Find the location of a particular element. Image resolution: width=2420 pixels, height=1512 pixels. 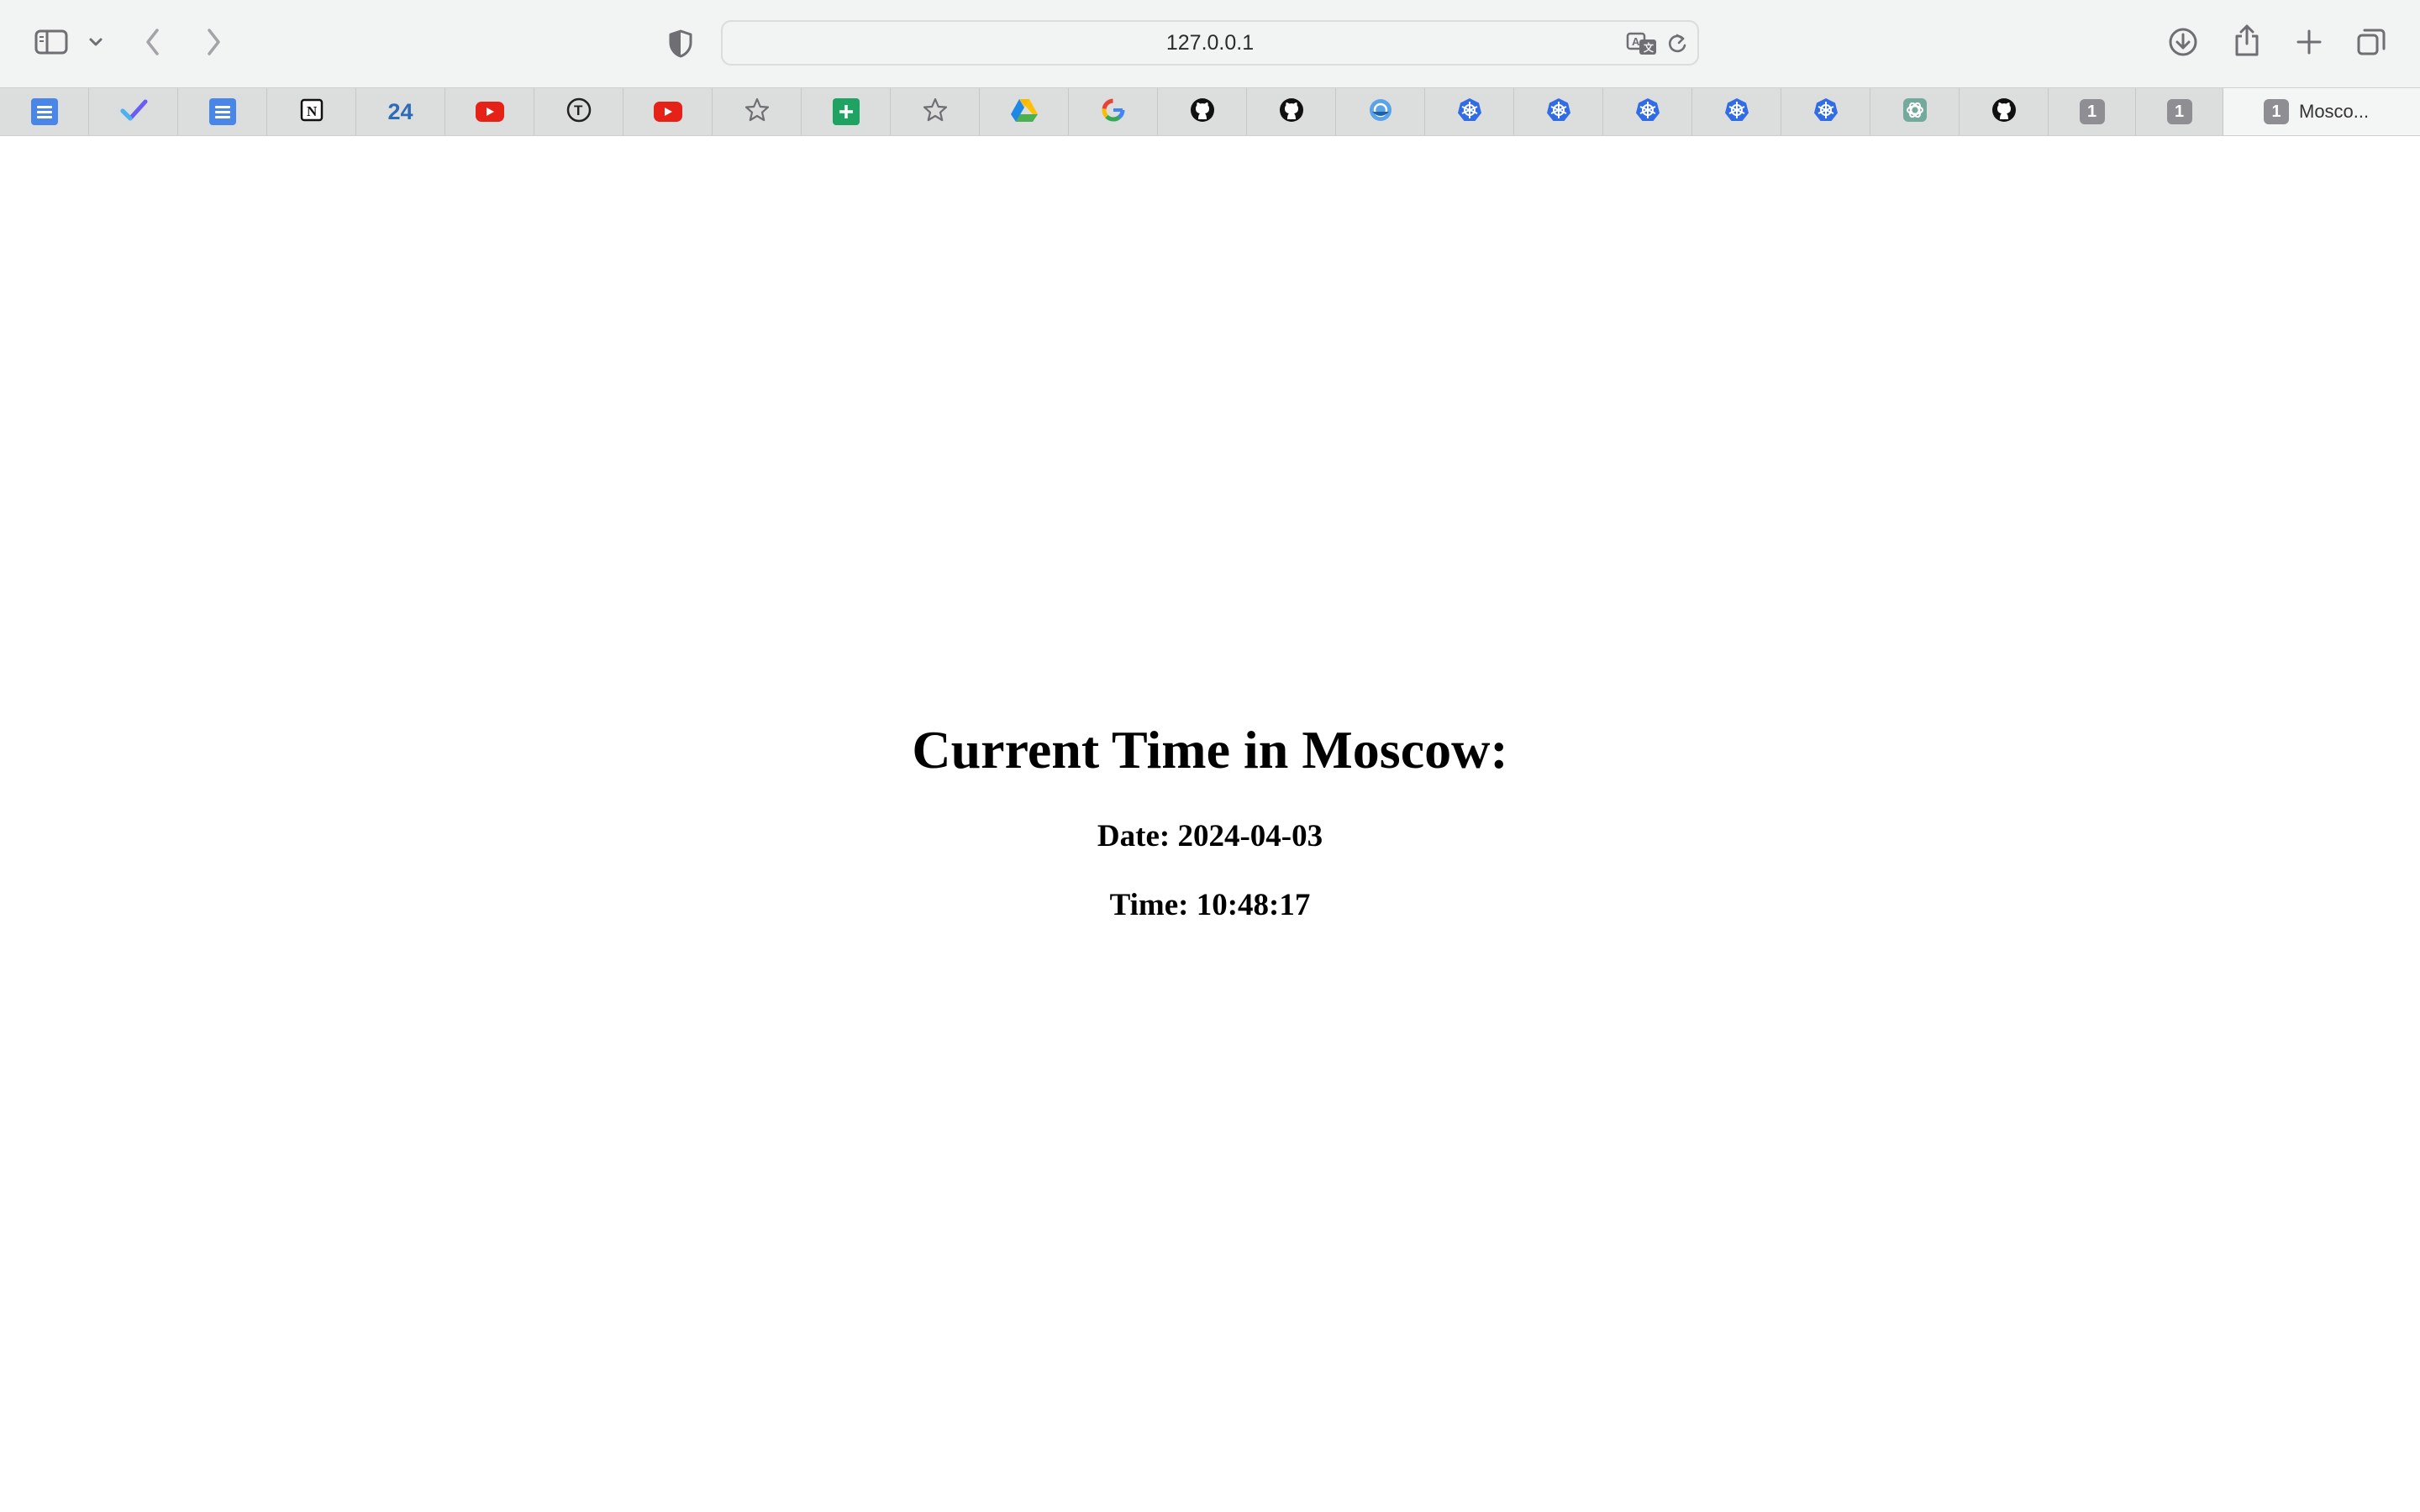

t-circle-icon: T is located at coordinates (579, 112).